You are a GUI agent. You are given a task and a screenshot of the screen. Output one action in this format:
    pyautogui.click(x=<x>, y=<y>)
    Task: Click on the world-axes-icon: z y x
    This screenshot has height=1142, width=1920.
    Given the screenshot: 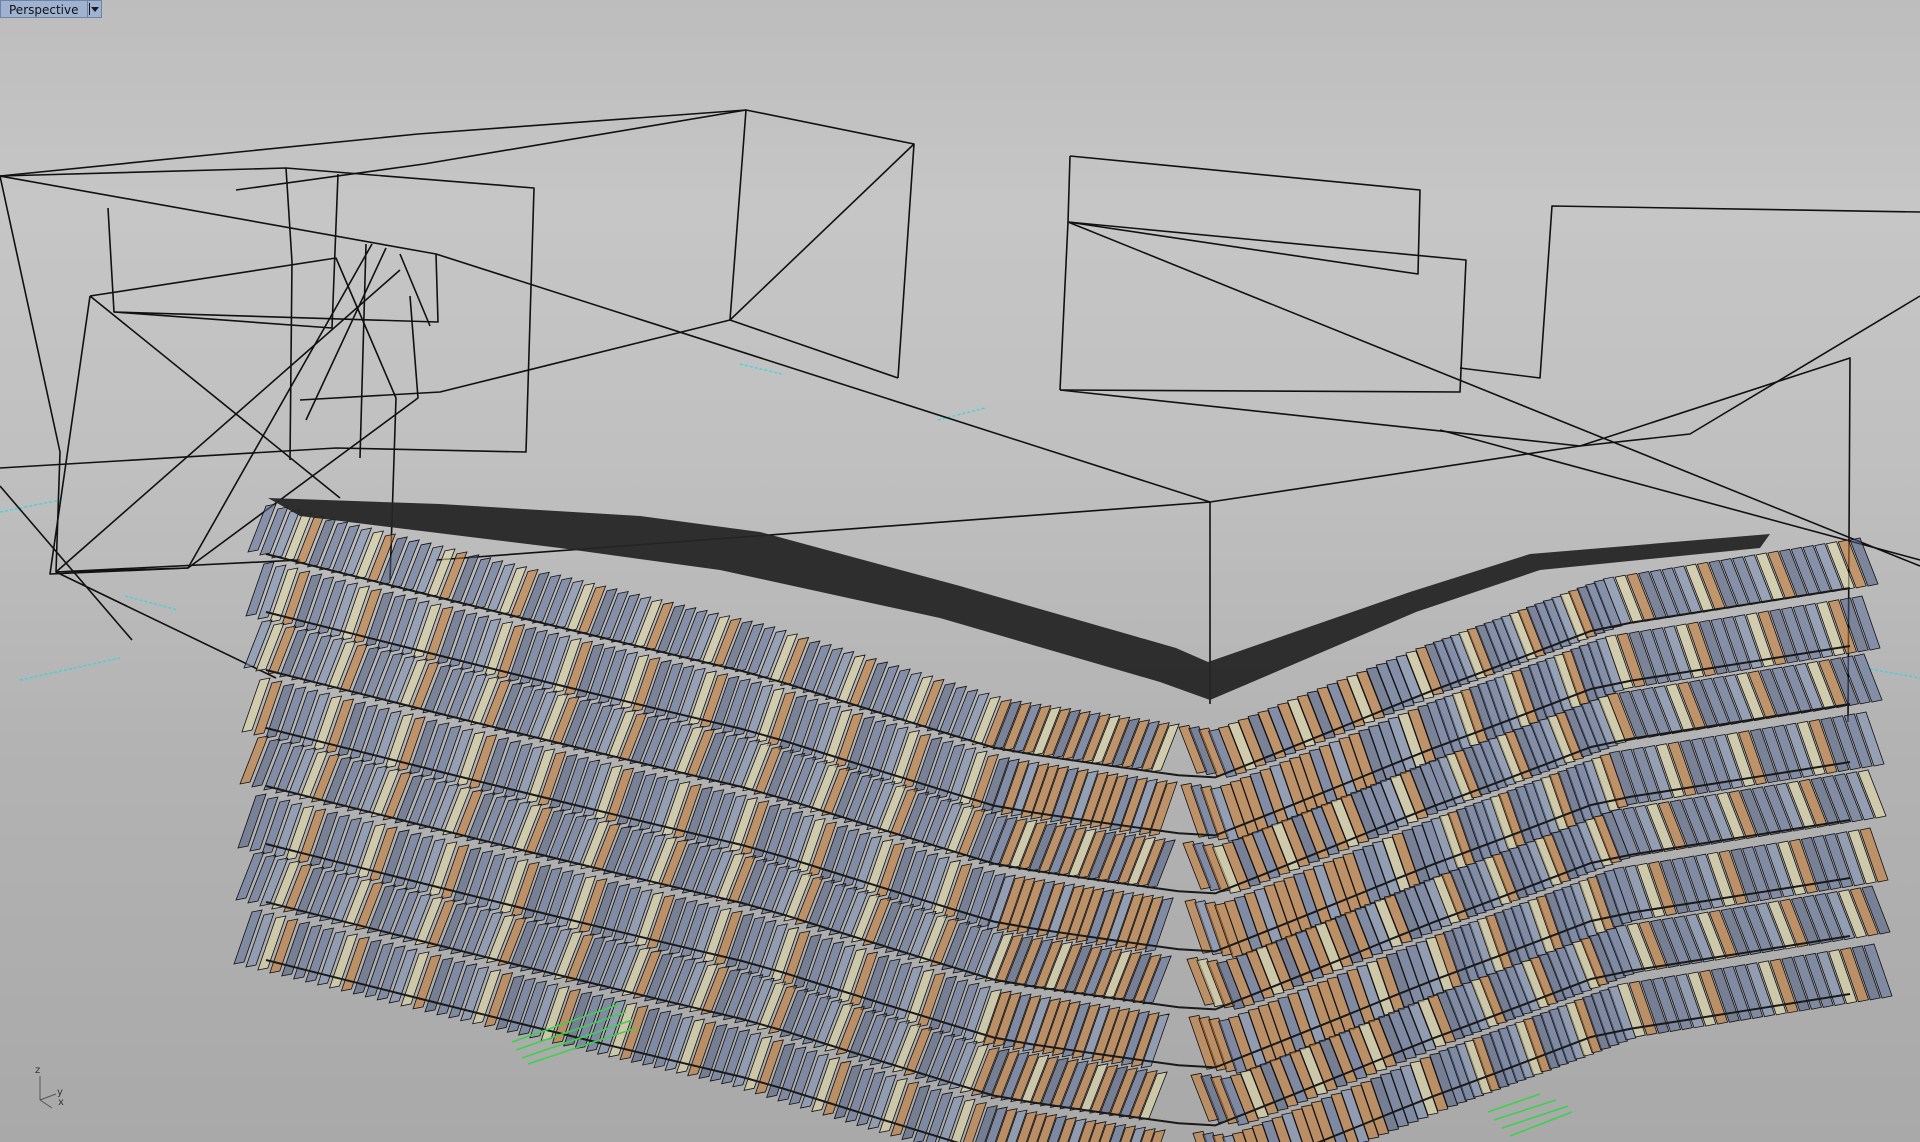 What is the action you would take?
    pyautogui.click(x=52, y=1088)
    